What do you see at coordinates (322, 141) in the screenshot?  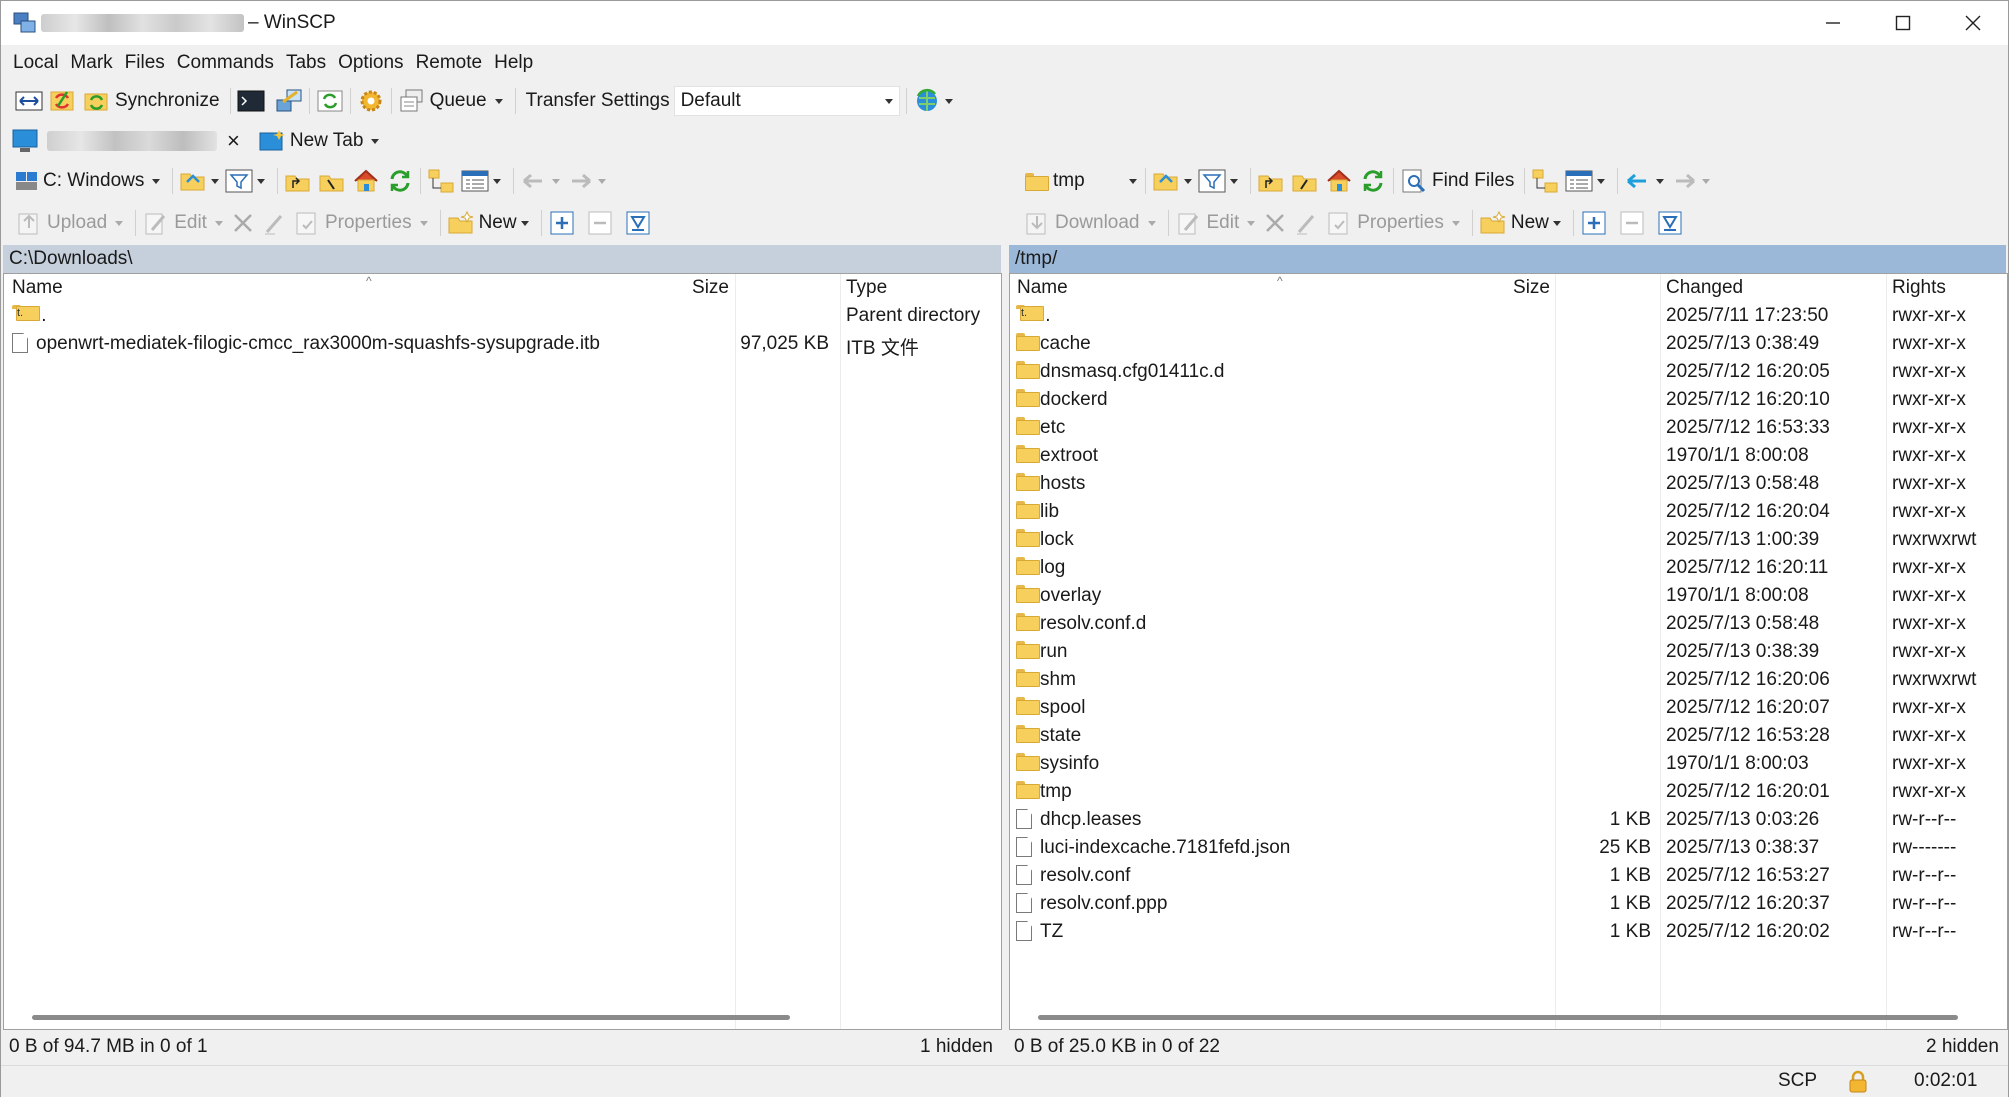 I see `new-tab-button: New Tab` at bounding box center [322, 141].